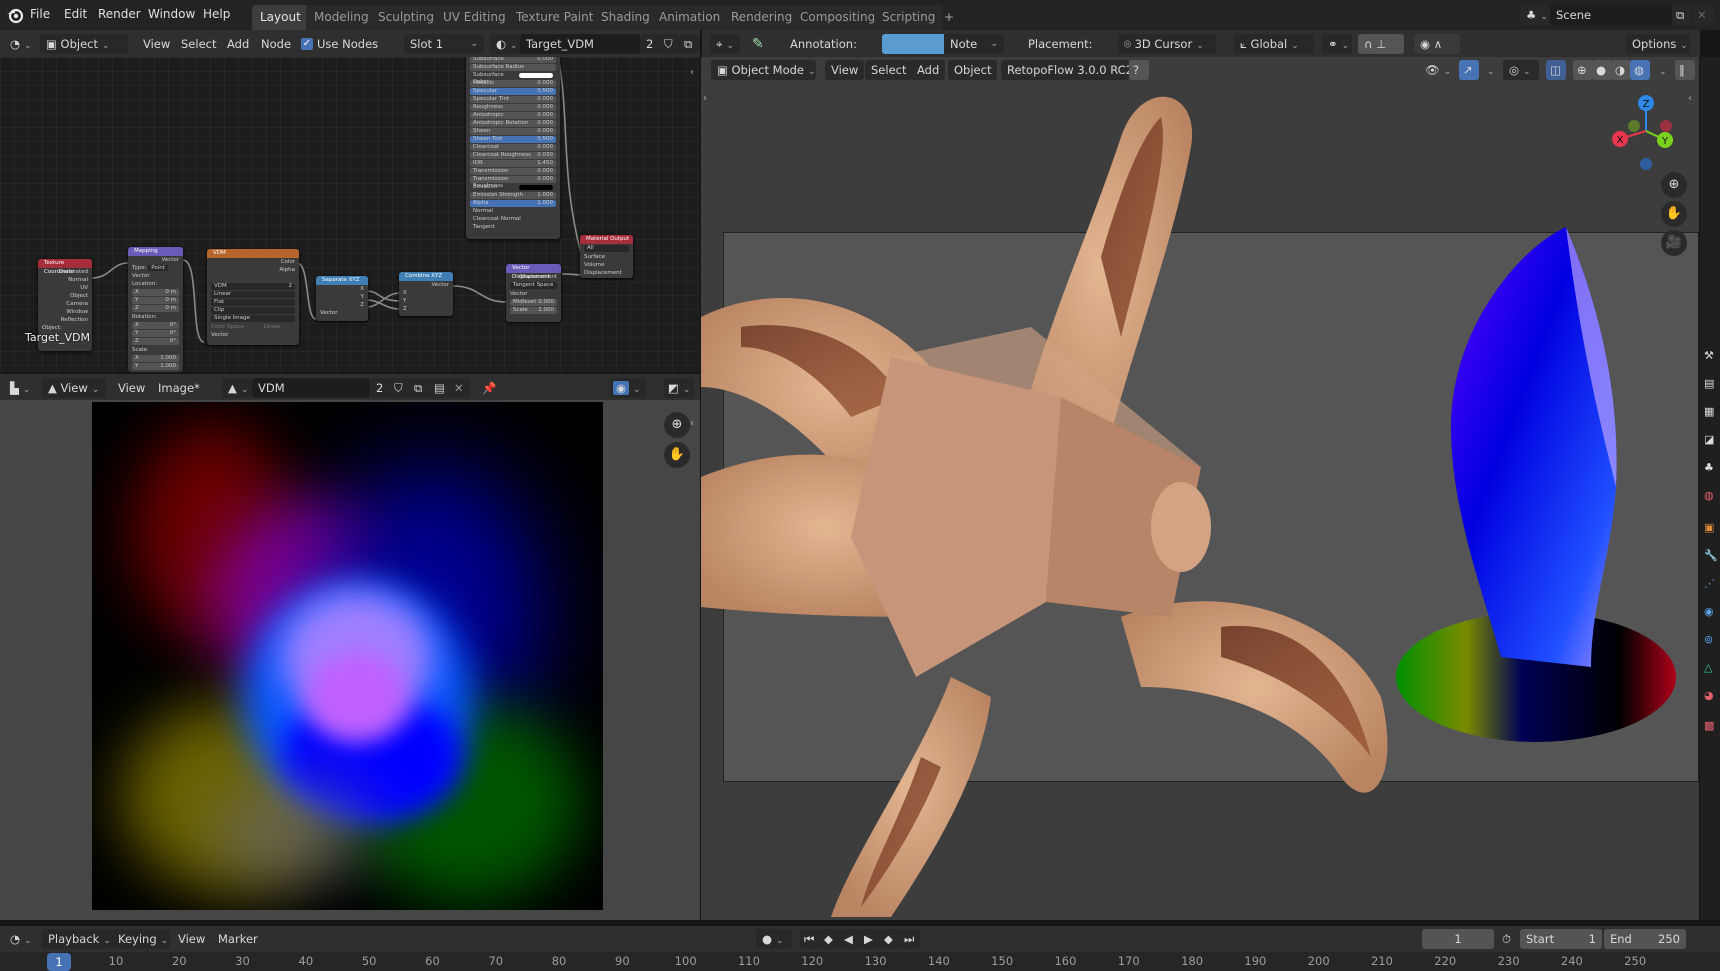 The height and width of the screenshot is (971, 1720). I want to click on separate-xyz-node: Separate XYZ X Y Z Vector, so click(342, 298).